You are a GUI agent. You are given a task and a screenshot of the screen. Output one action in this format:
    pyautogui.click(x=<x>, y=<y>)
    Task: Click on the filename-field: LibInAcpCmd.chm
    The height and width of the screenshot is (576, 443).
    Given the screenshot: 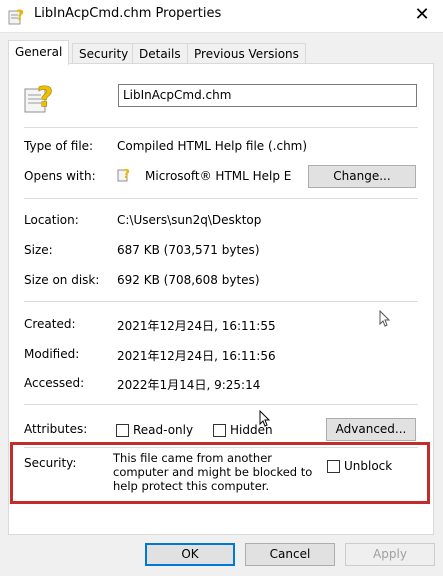 What is the action you would take?
    pyautogui.click(x=267, y=95)
    